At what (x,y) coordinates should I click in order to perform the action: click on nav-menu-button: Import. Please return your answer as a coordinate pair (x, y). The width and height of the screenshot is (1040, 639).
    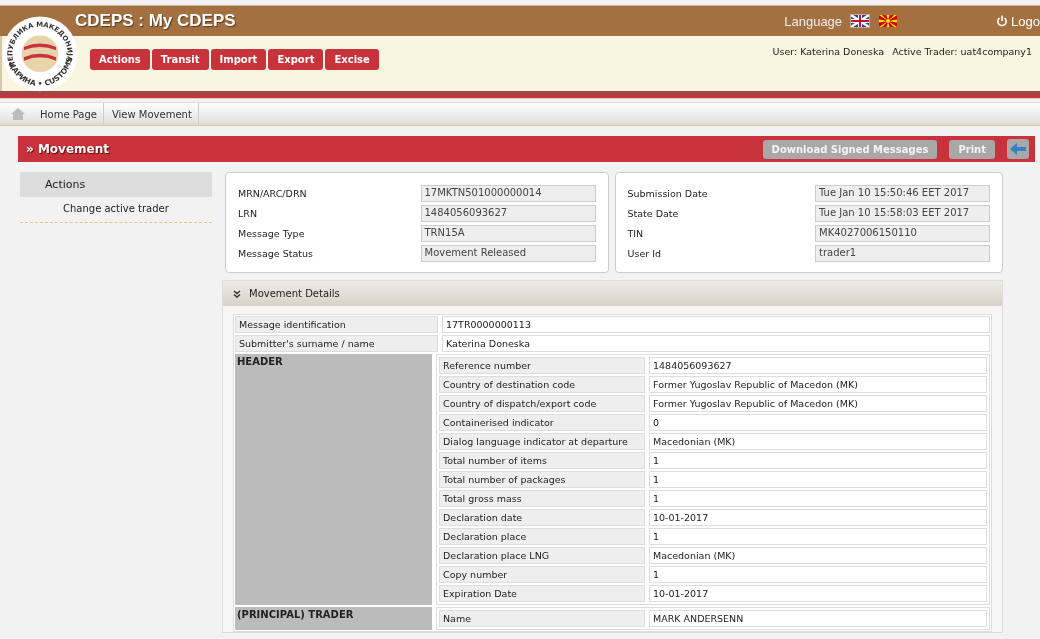
    Looking at the image, I should click on (238, 59).